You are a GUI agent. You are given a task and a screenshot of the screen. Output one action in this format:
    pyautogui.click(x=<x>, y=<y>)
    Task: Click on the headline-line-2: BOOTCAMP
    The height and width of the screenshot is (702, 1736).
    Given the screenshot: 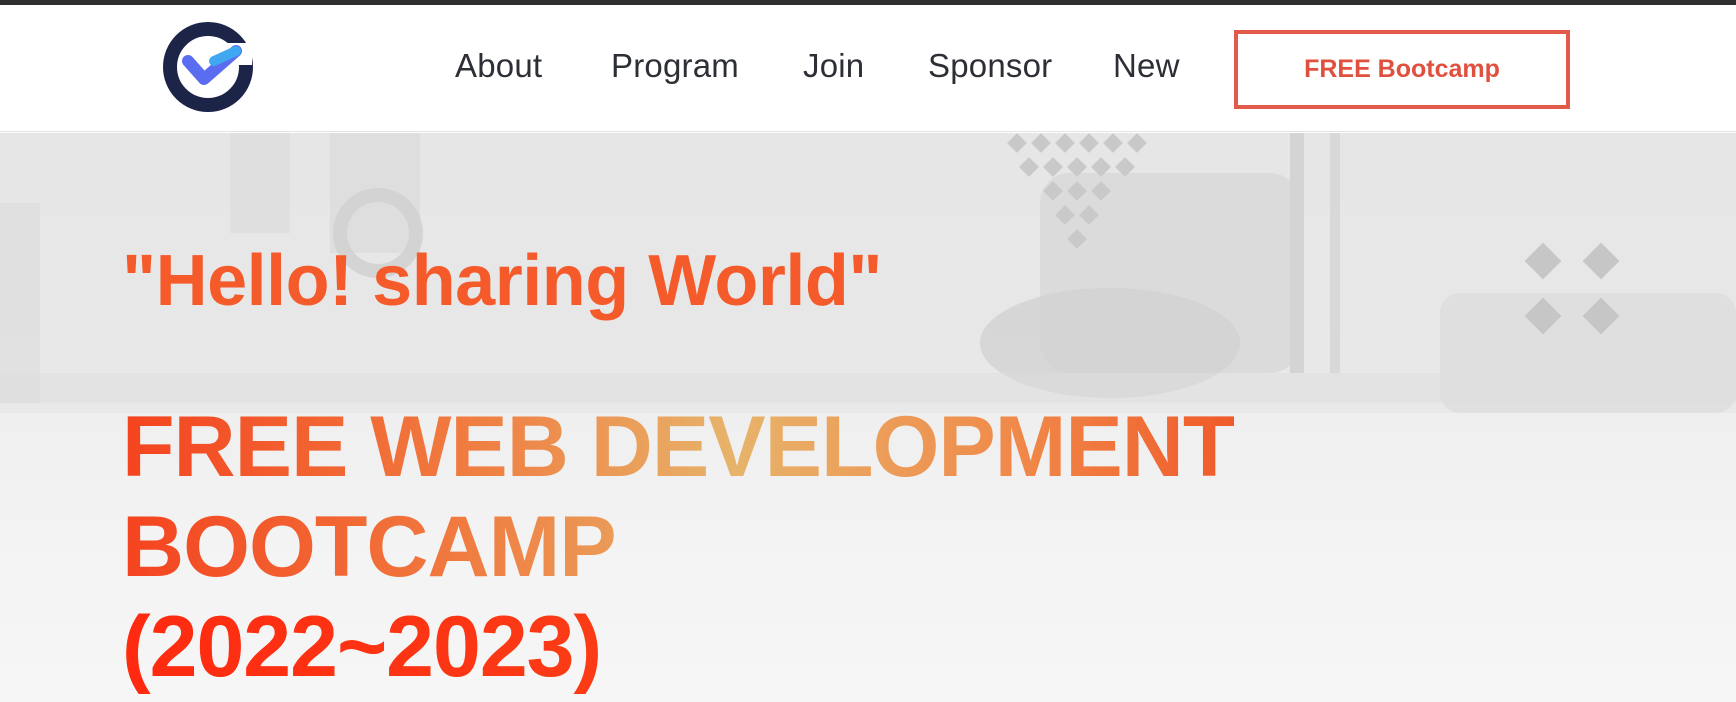 What is the action you would take?
    pyautogui.click(x=369, y=547)
    